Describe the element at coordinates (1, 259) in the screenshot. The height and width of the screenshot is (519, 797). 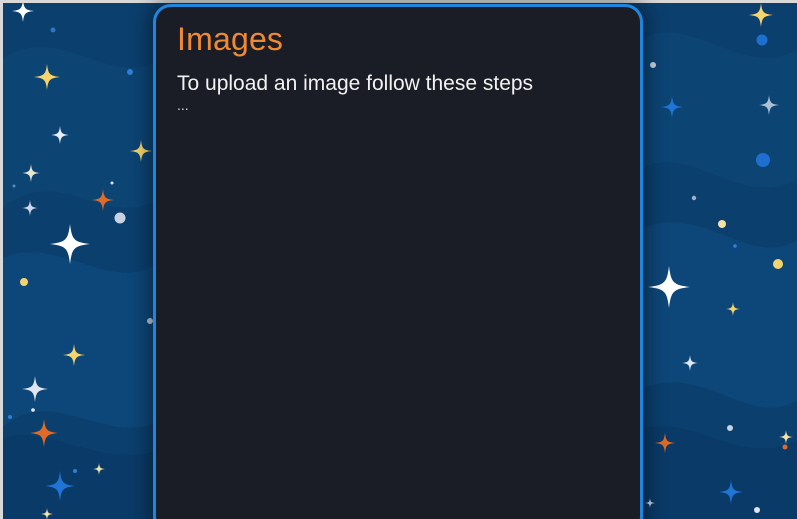
I see `window-edge-left` at that location.